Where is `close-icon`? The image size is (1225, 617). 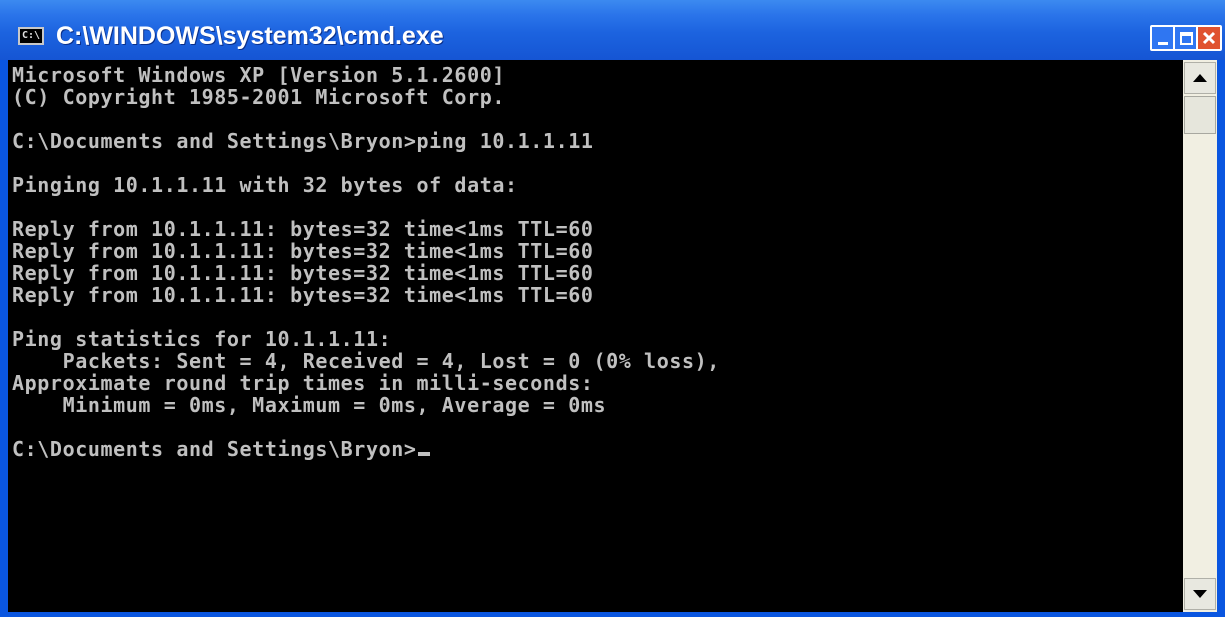 close-icon is located at coordinates (1209, 38).